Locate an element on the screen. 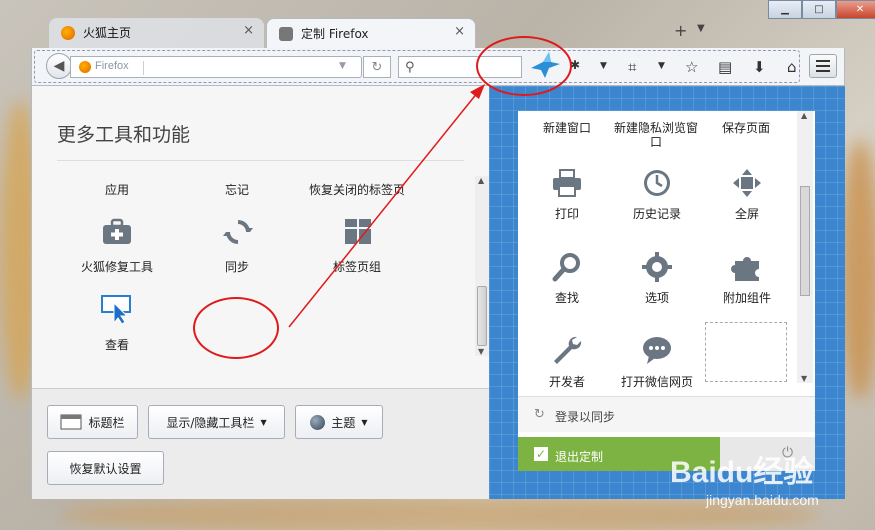 This screenshot has width=875, height=530. menu-item-label: 开发者 is located at coordinates (566, 382).